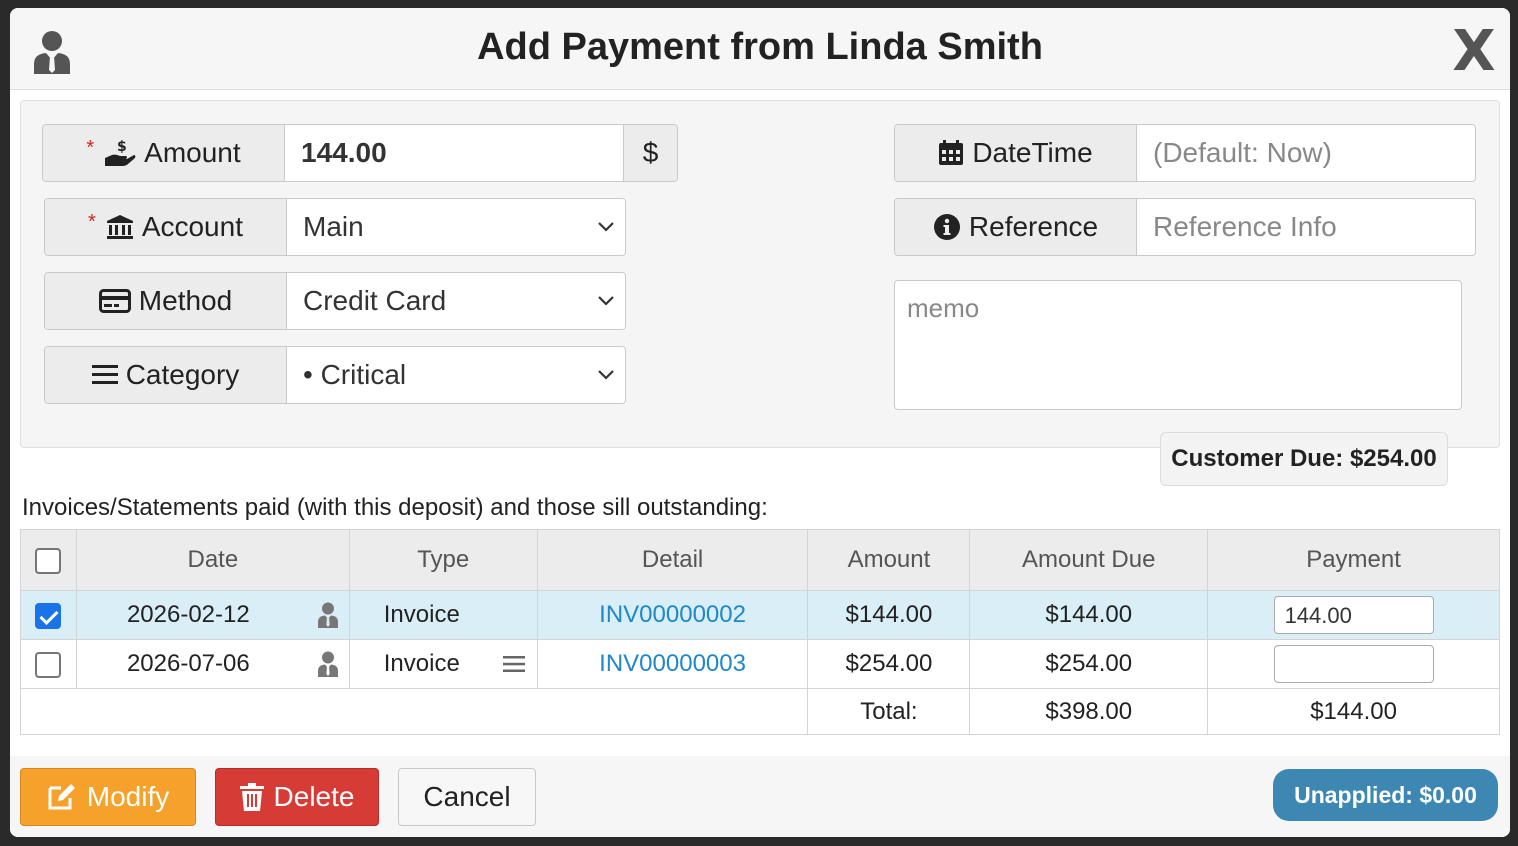 This screenshot has width=1518, height=846. What do you see at coordinates (1353, 664) in the screenshot?
I see `payment-input` at bounding box center [1353, 664].